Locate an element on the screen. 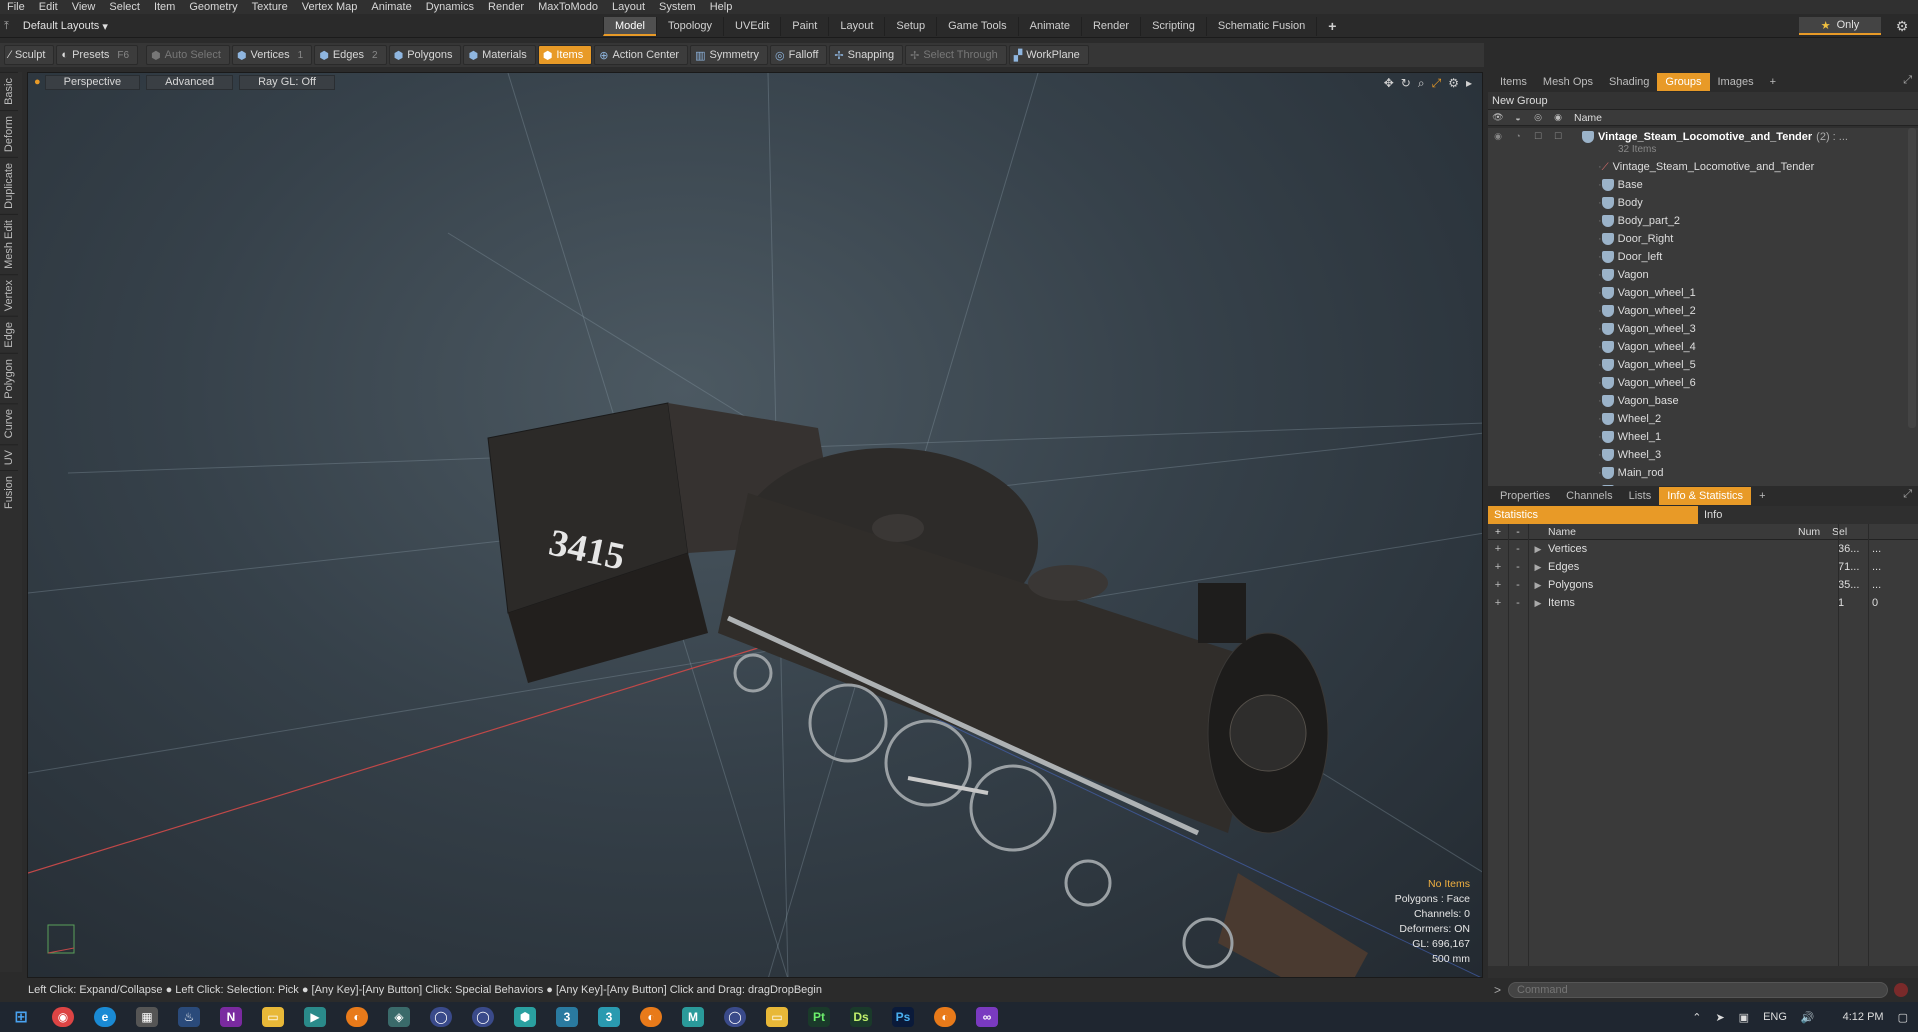  c4d-3-icon: ◯ is located at coordinates (735, 1017).